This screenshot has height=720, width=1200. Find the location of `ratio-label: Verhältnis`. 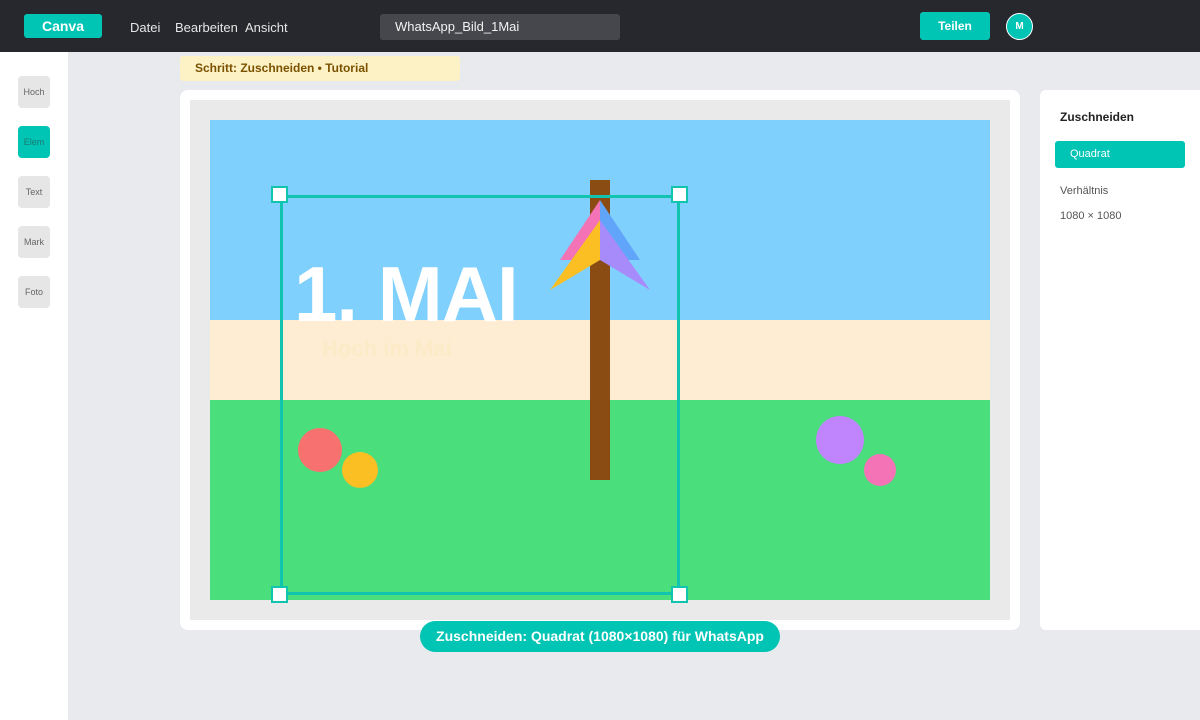

ratio-label: Verhältnis is located at coordinates (1084, 191).